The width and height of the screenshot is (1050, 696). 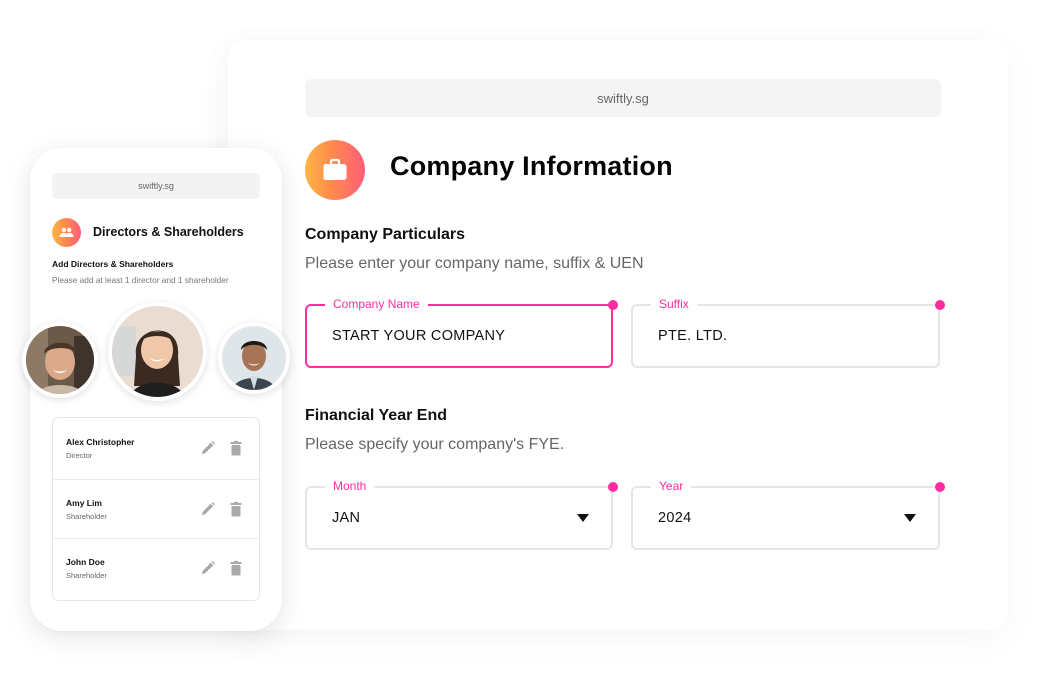 What do you see at coordinates (385, 234) in the screenshot?
I see `company-particulars-heading: Company Particulars` at bounding box center [385, 234].